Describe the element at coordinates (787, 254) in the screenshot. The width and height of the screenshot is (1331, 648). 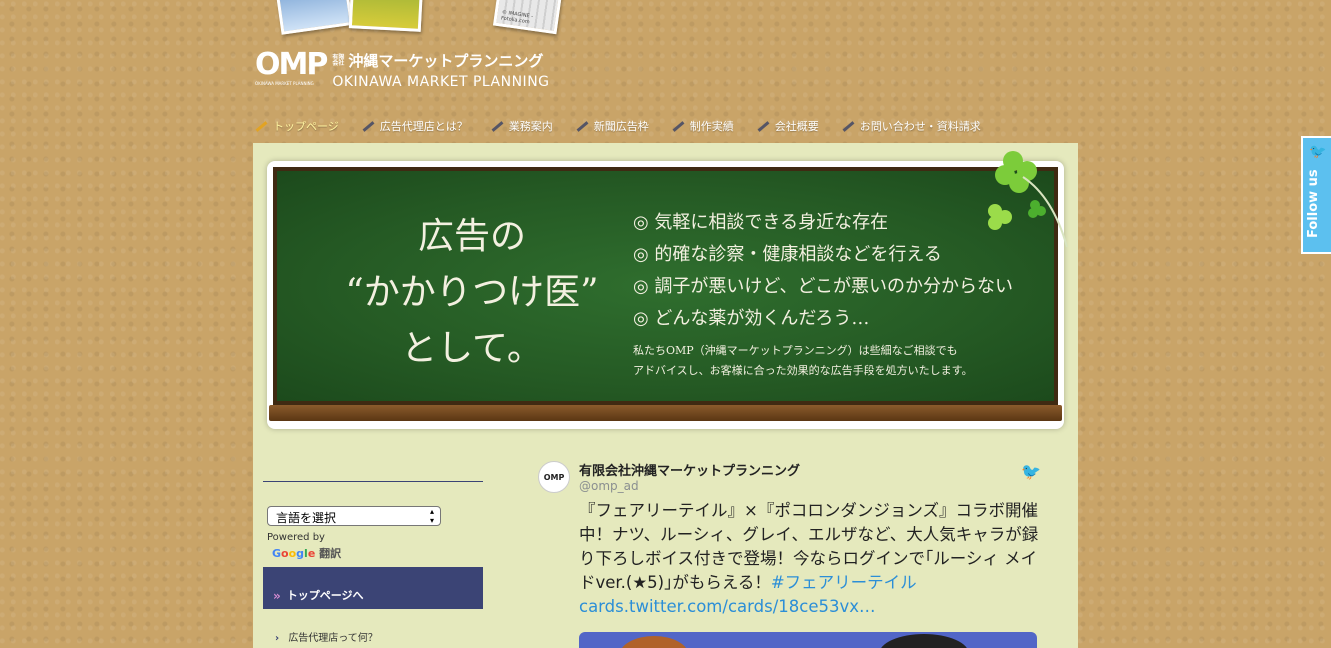
I see `bullet-item: ◎ 的確な診察・健康相談などを行える` at that location.